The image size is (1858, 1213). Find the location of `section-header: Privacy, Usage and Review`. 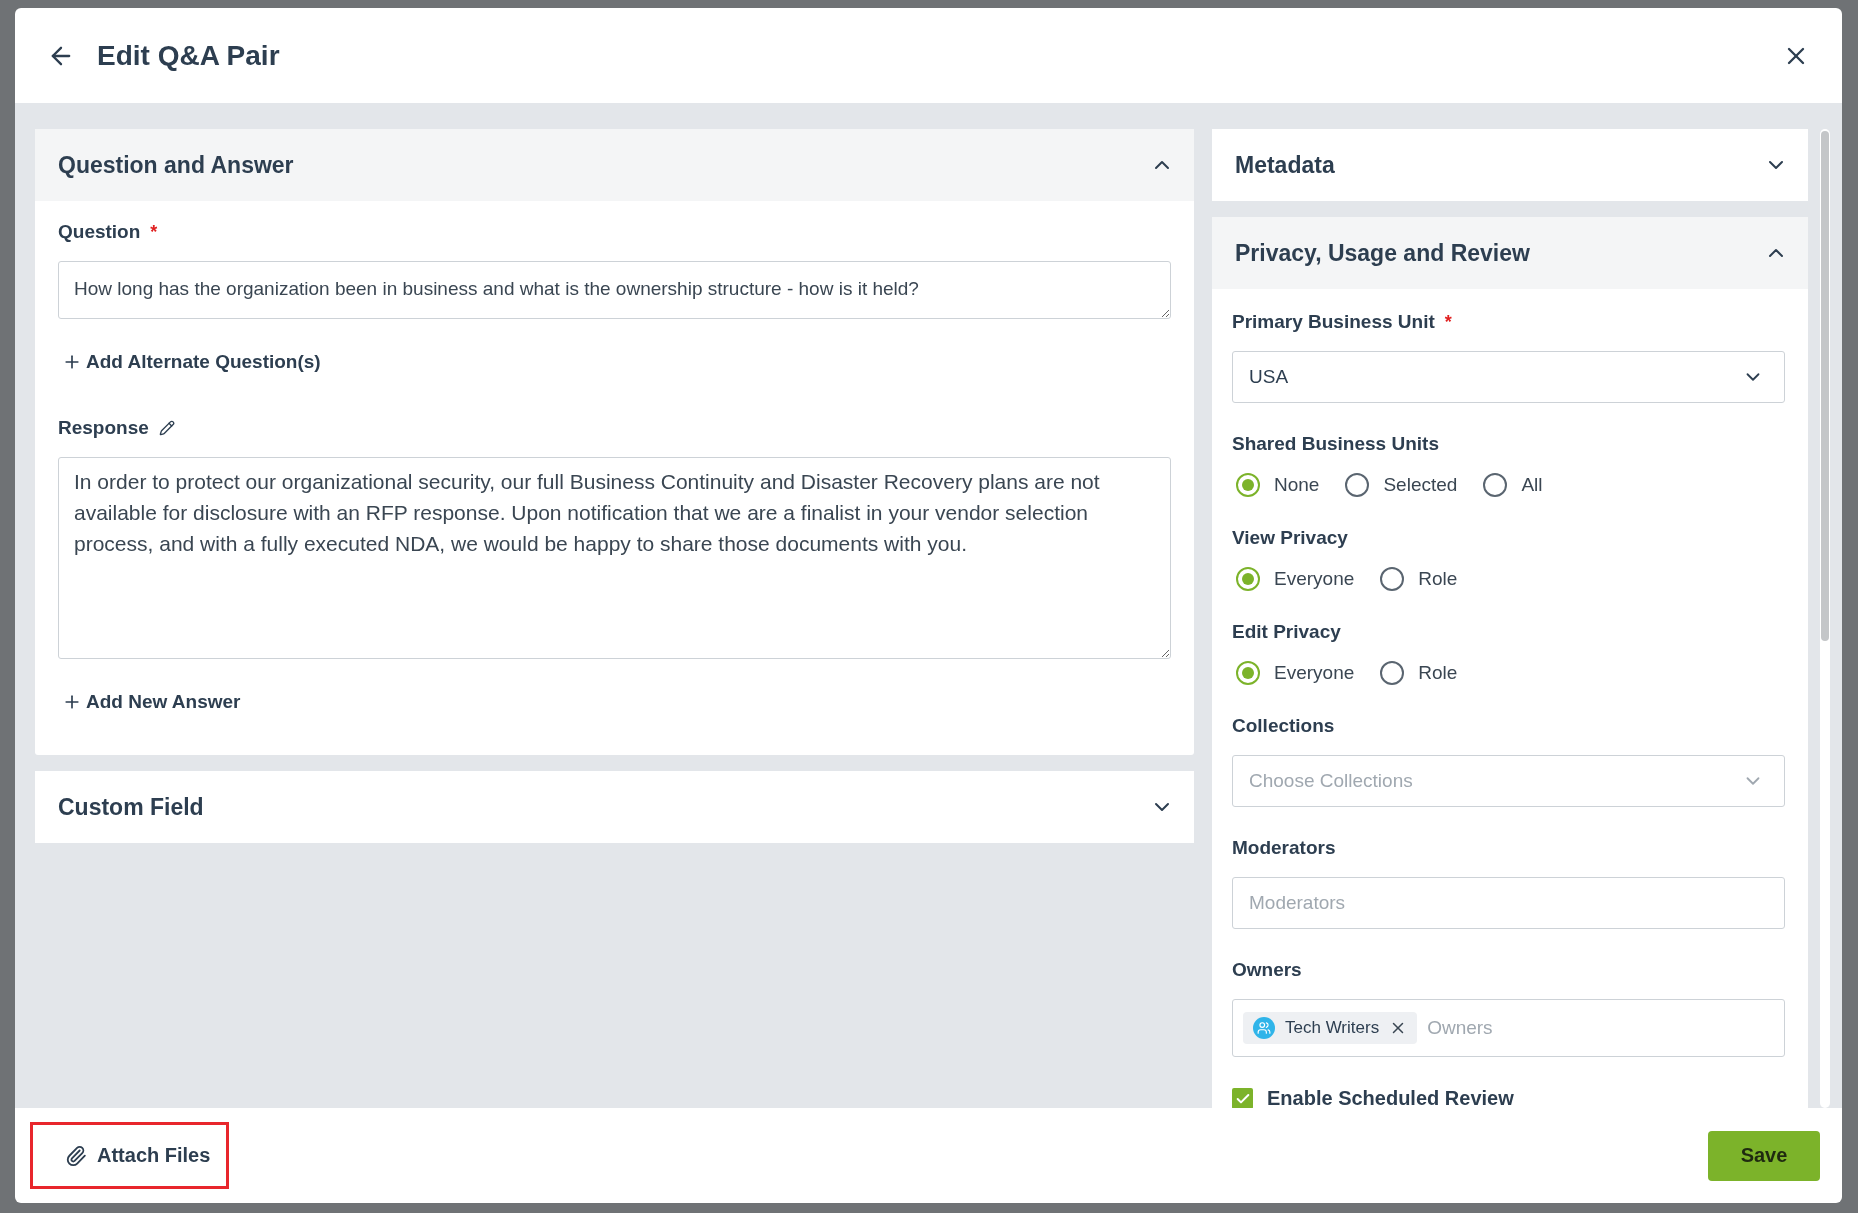

section-header: Privacy, Usage and Review is located at coordinates (1510, 253).